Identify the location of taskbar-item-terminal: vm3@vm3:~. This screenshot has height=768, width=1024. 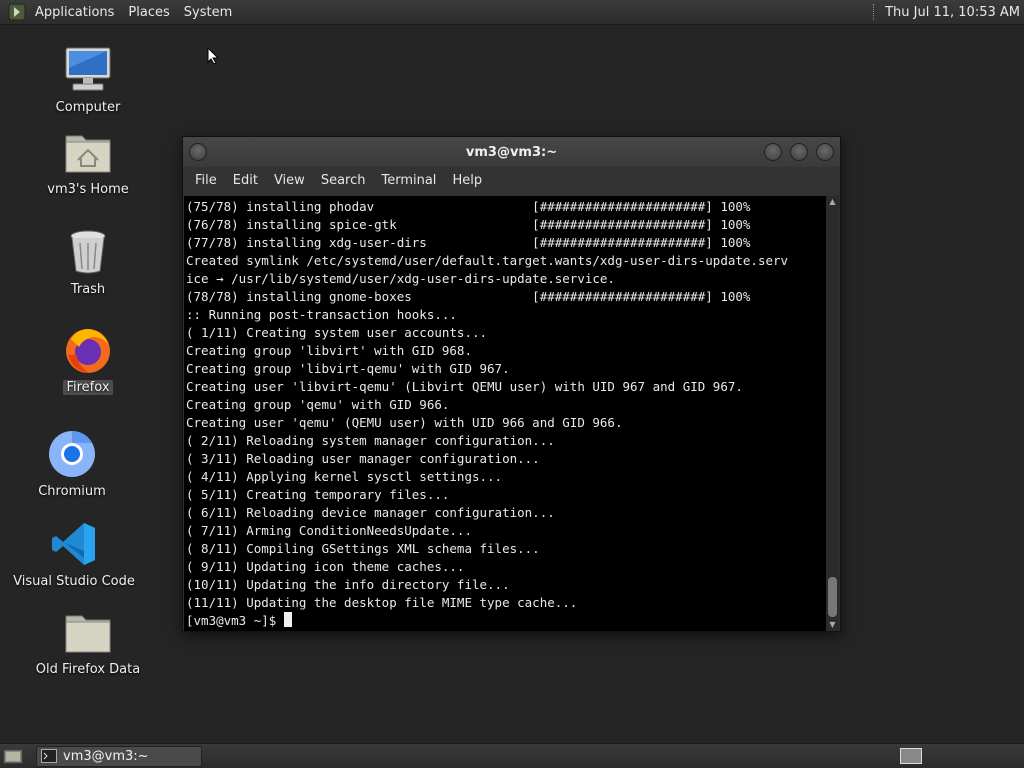
(119, 756).